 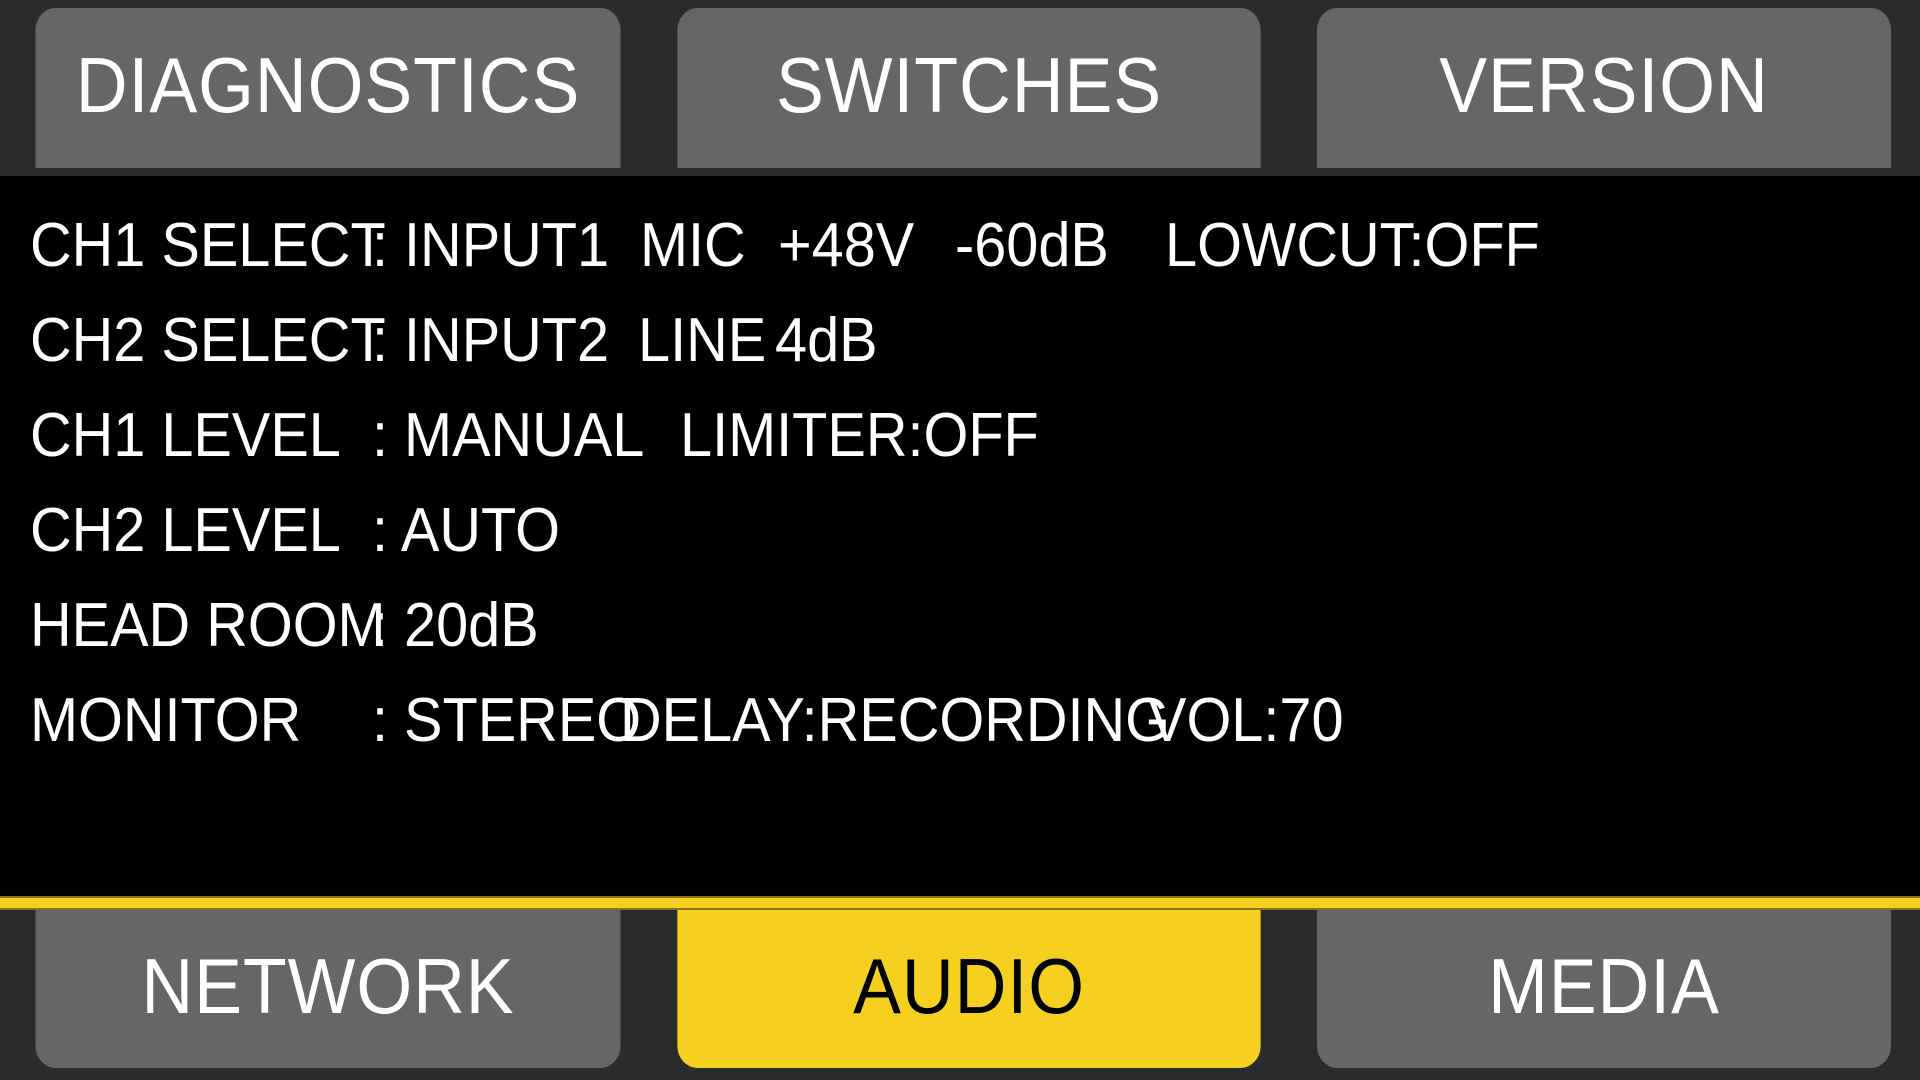 I want to click on setting-value: : INPUT1, so click(x=491, y=245).